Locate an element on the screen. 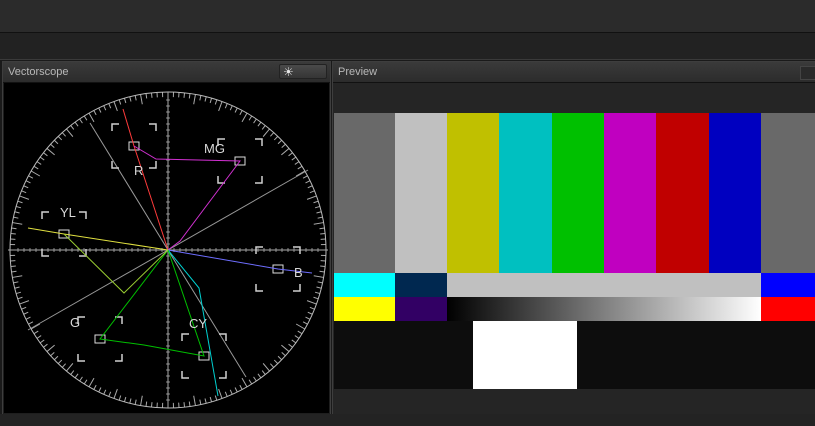 This screenshot has width=815, height=426. label-b: B is located at coordinates (298, 272).